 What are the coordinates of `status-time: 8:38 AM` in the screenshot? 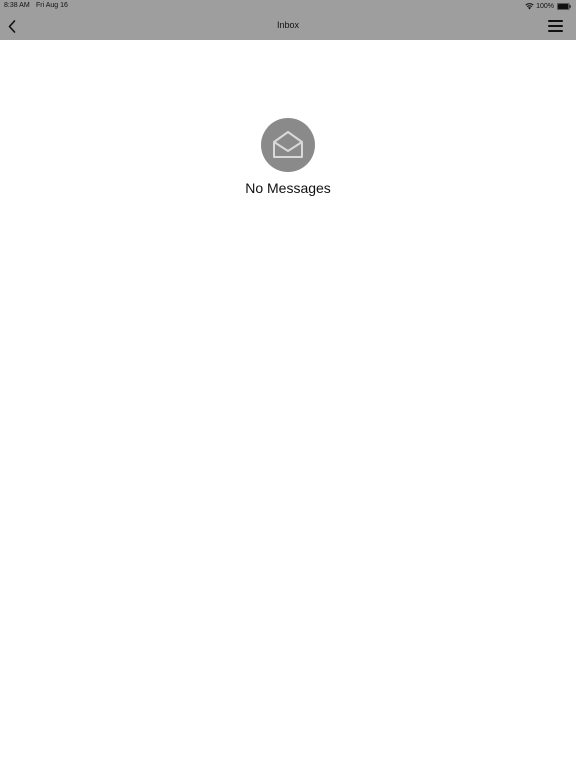 It's located at (17, 5).